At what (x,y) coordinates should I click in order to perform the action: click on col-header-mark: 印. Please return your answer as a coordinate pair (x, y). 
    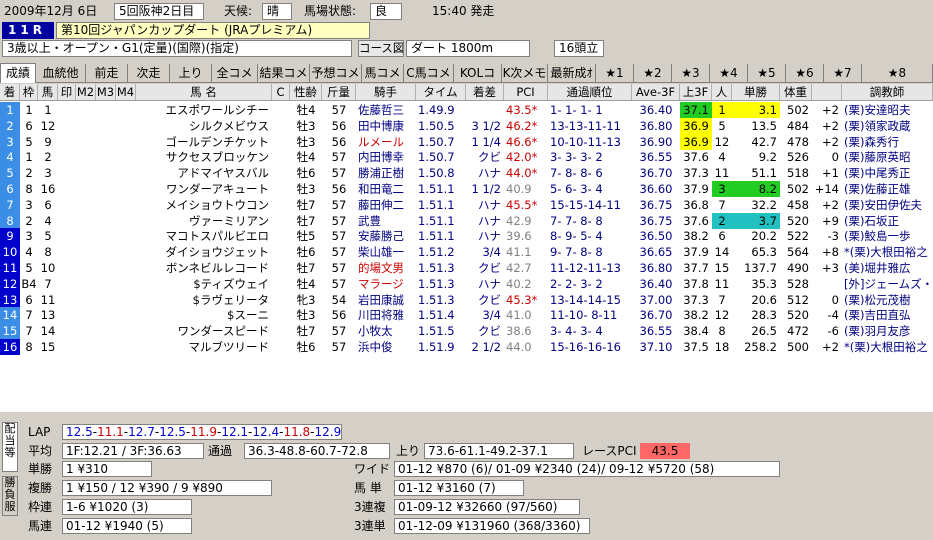
    Looking at the image, I should click on (67, 92).